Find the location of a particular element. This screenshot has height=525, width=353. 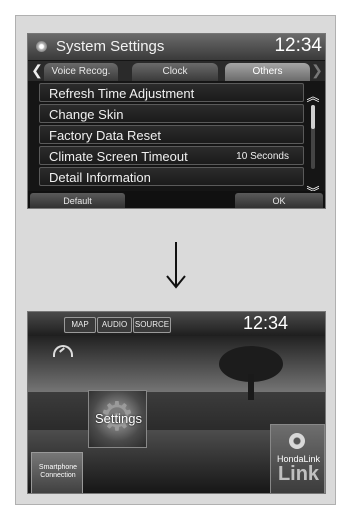

tab-others: Others is located at coordinates (267, 72).